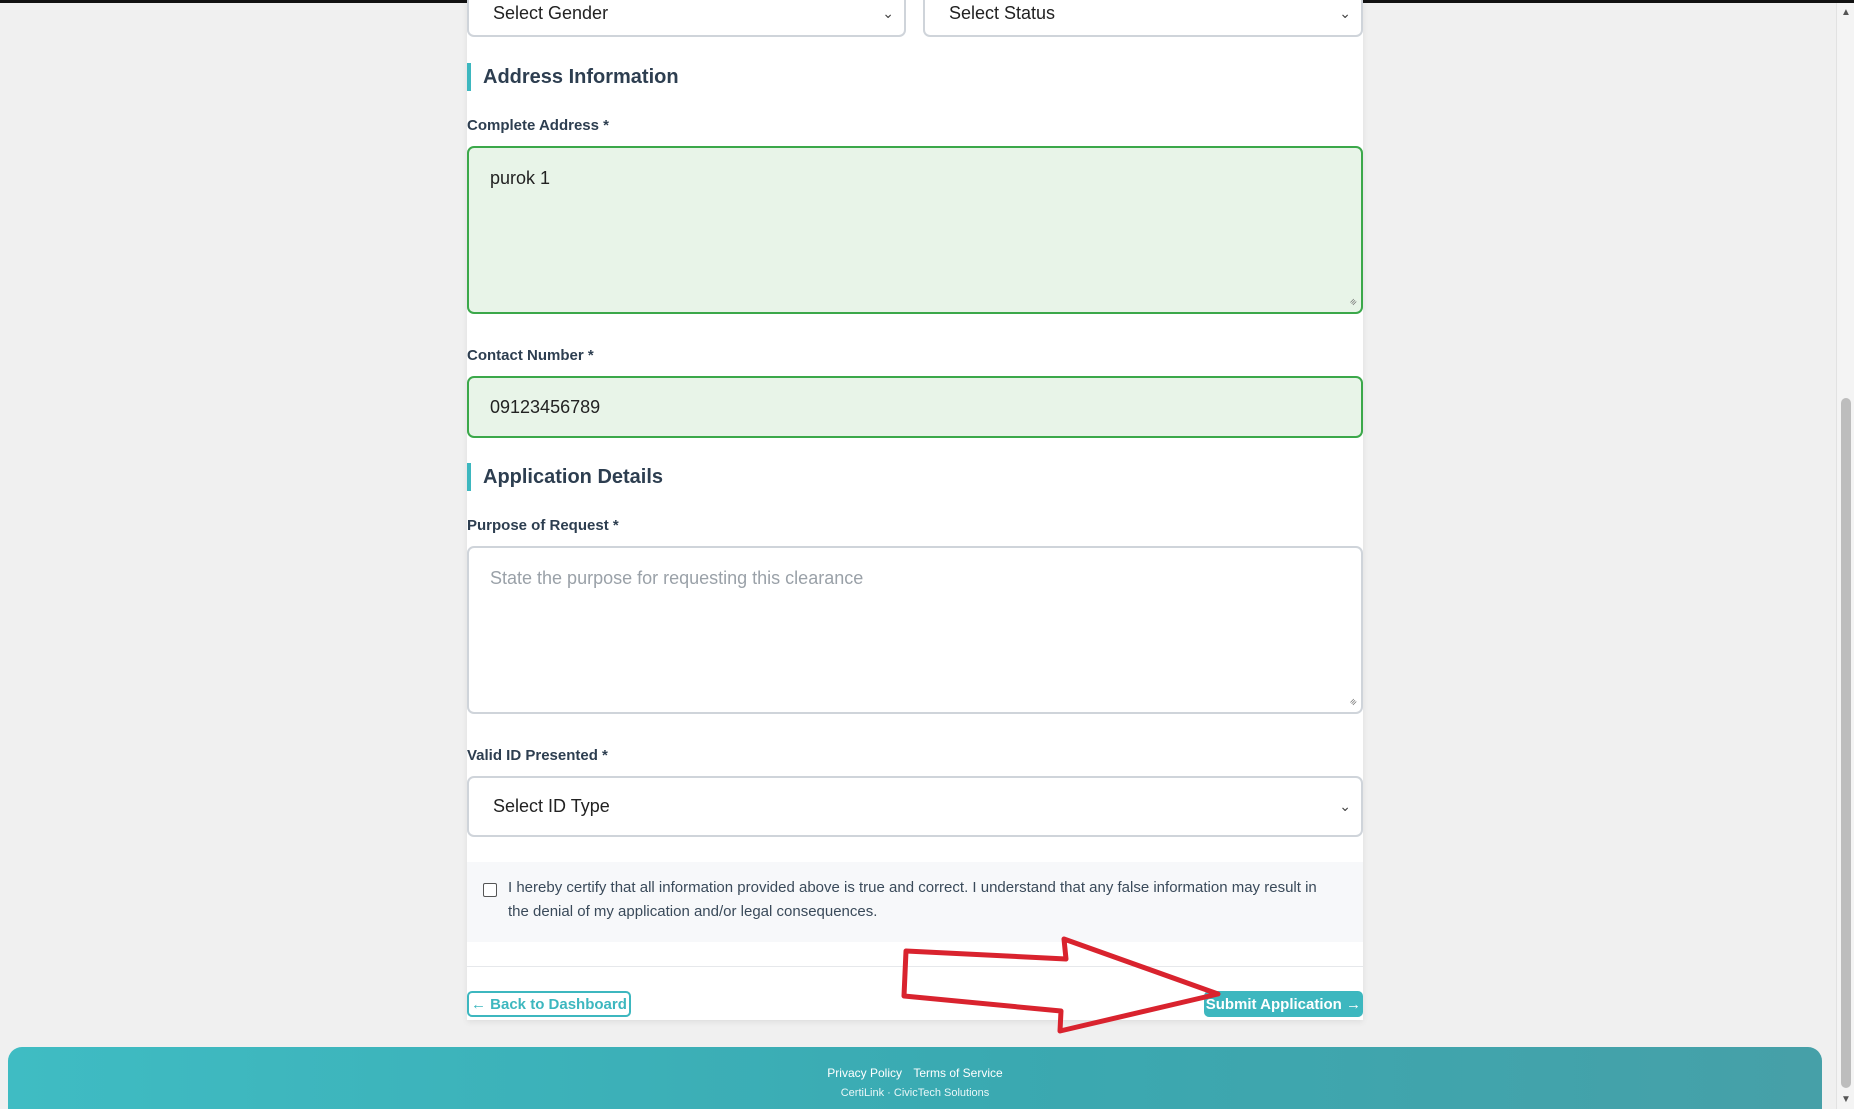 The image size is (1854, 1109). I want to click on status-select: Select Status ⌄, so click(1143, 18).